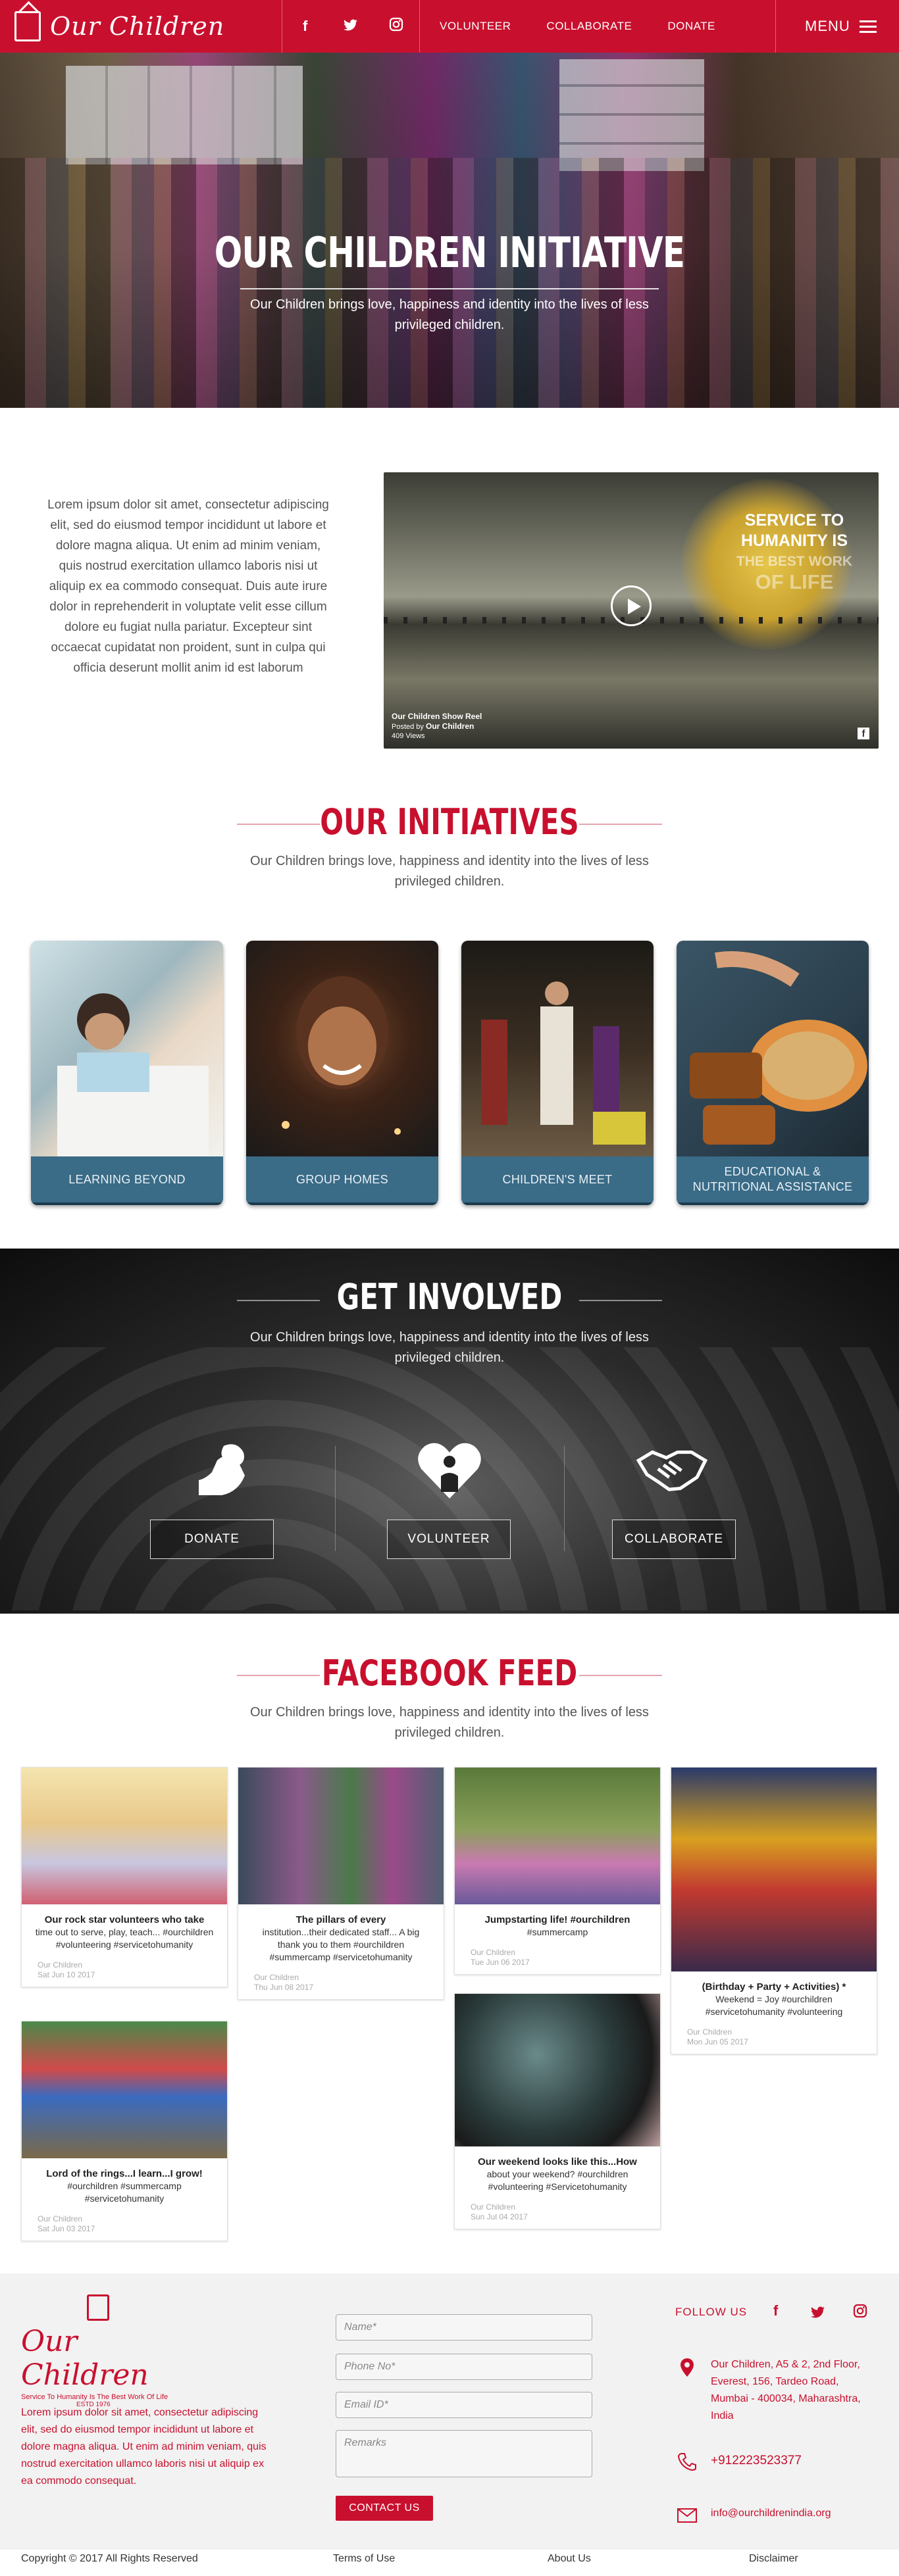  Describe the element at coordinates (124, 2173) in the screenshot. I see `post-title: Lord of the rings...I learn...I grow!` at that location.